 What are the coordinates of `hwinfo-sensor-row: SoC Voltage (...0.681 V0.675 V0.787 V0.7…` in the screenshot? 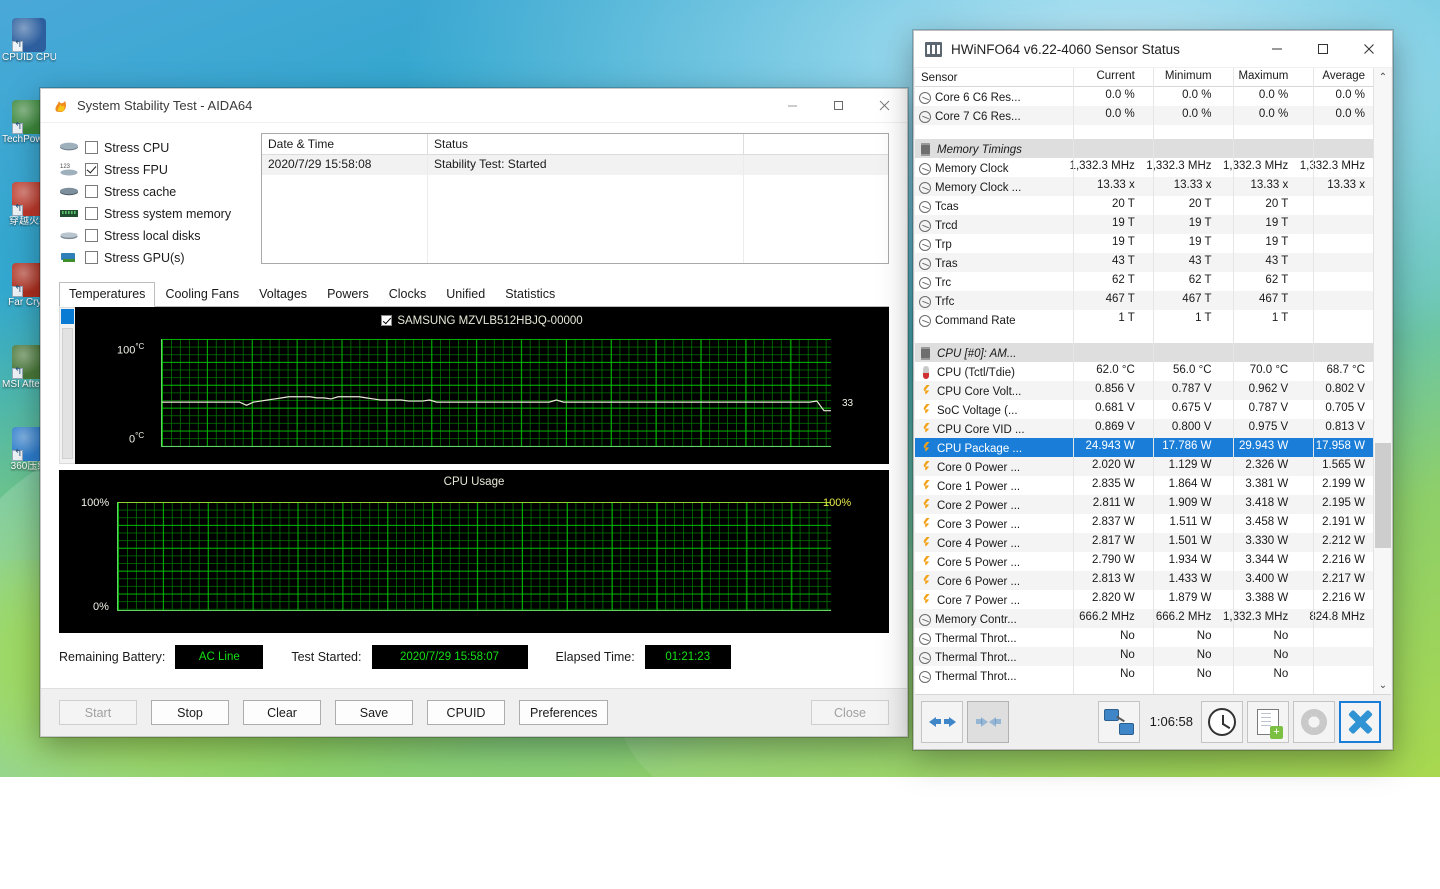 It's located at (1144, 409).